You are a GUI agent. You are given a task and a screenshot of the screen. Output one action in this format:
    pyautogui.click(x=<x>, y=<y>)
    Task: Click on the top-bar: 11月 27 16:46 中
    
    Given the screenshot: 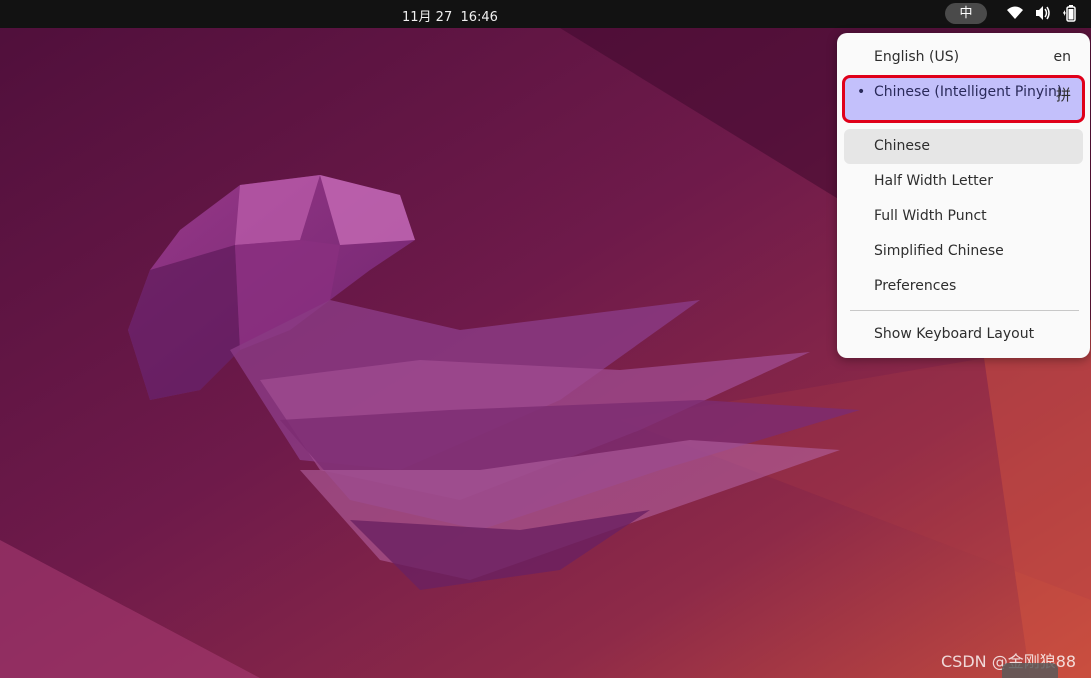 What is the action you would take?
    pyautogui.click(x=545, y=14)
    